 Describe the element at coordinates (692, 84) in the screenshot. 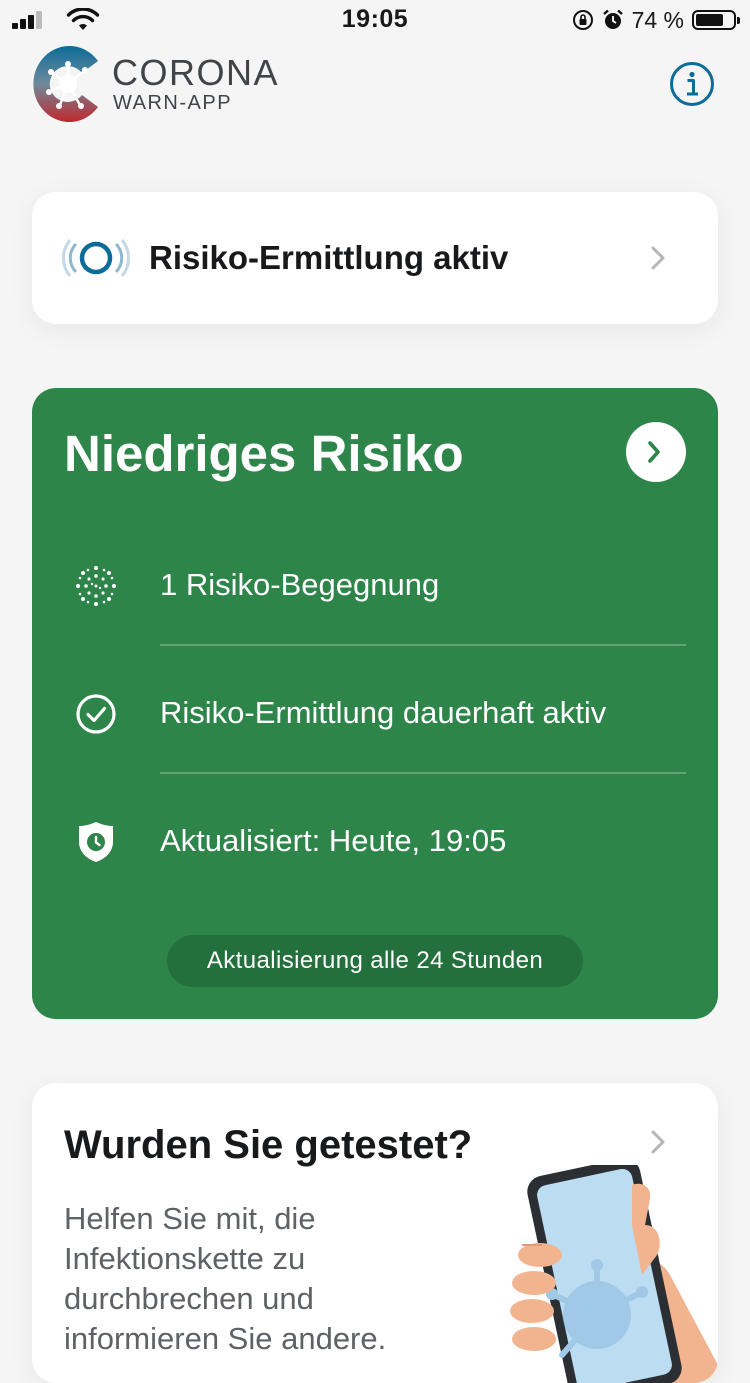

I see `info-icon` at that location.